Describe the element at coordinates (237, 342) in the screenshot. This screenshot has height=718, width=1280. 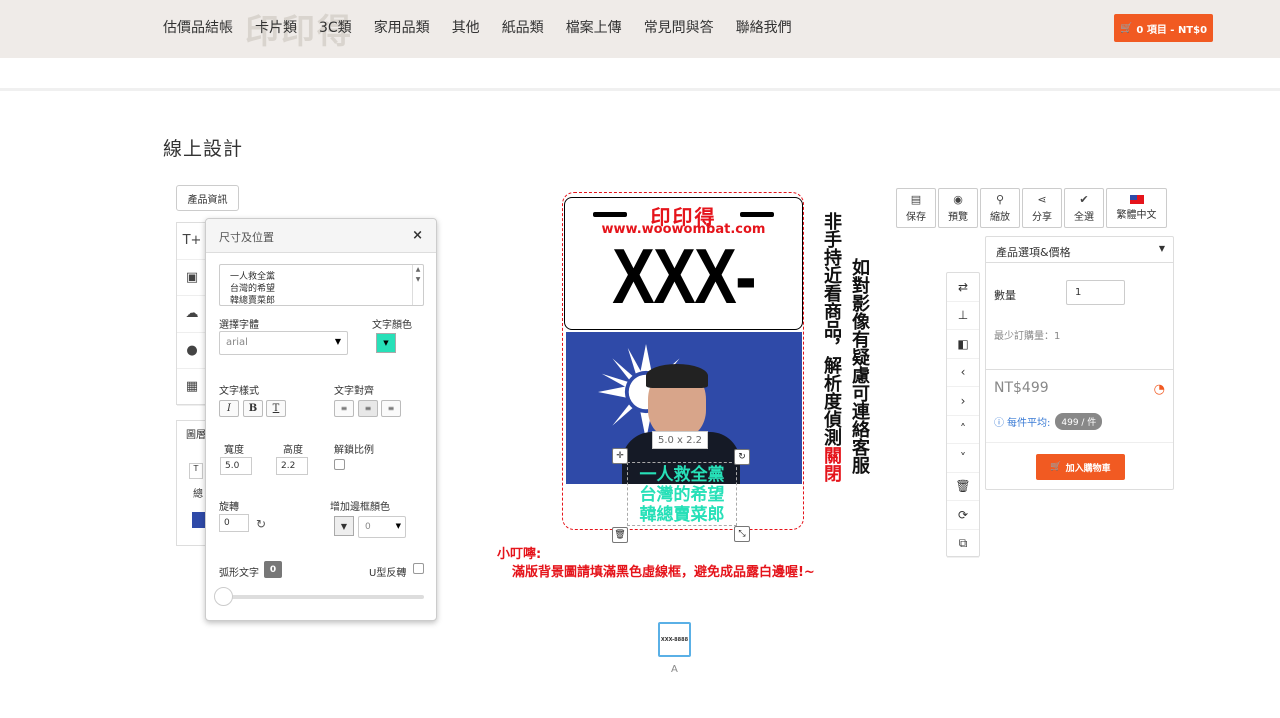
I see `font-select-value: arial` at that location.